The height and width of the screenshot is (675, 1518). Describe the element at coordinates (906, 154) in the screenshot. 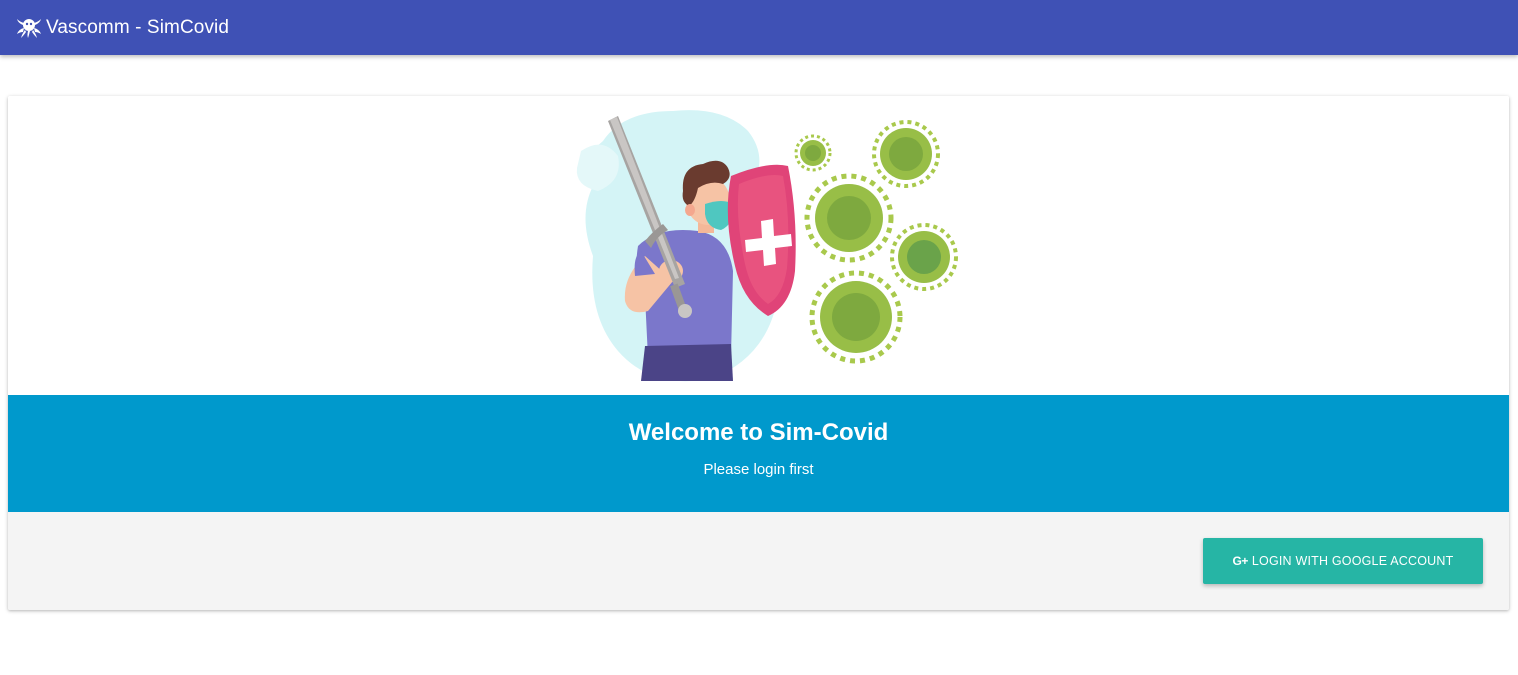

I see `virus-top-right` at that location.